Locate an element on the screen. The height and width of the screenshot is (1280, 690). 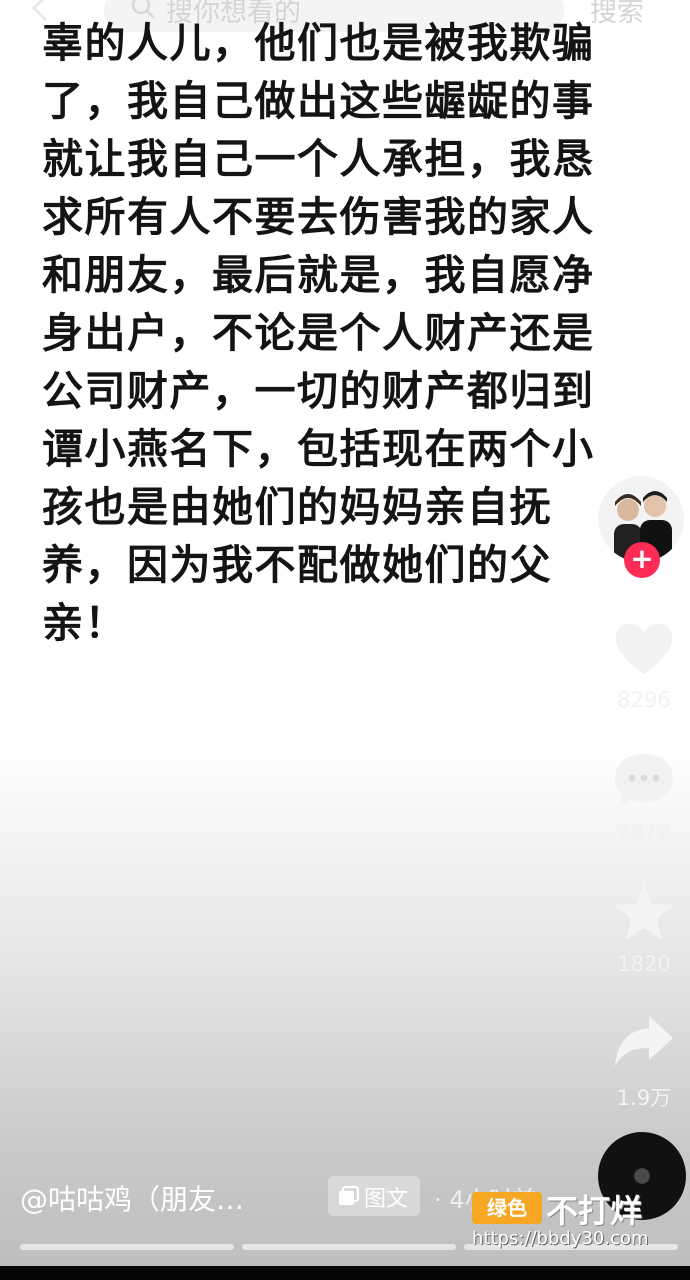
post-text-line: 了，我自己做出这些龌龊的事 is located at coordinates (318, 101).